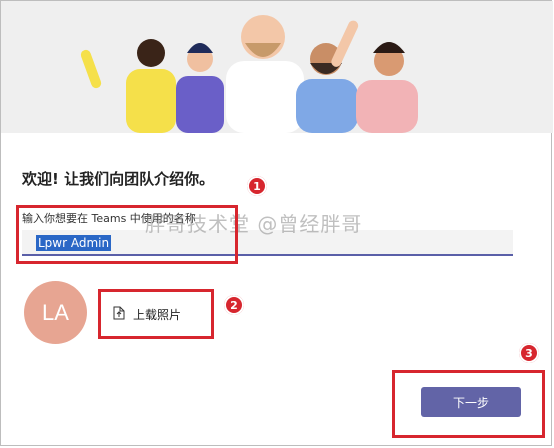 Image resolution: width=554 pixels, height=448 pixels. What do you see at coordinates (234, 305) in the screenshot?
I see `annotation-number-2: 2` at bounding box center [234, 305].